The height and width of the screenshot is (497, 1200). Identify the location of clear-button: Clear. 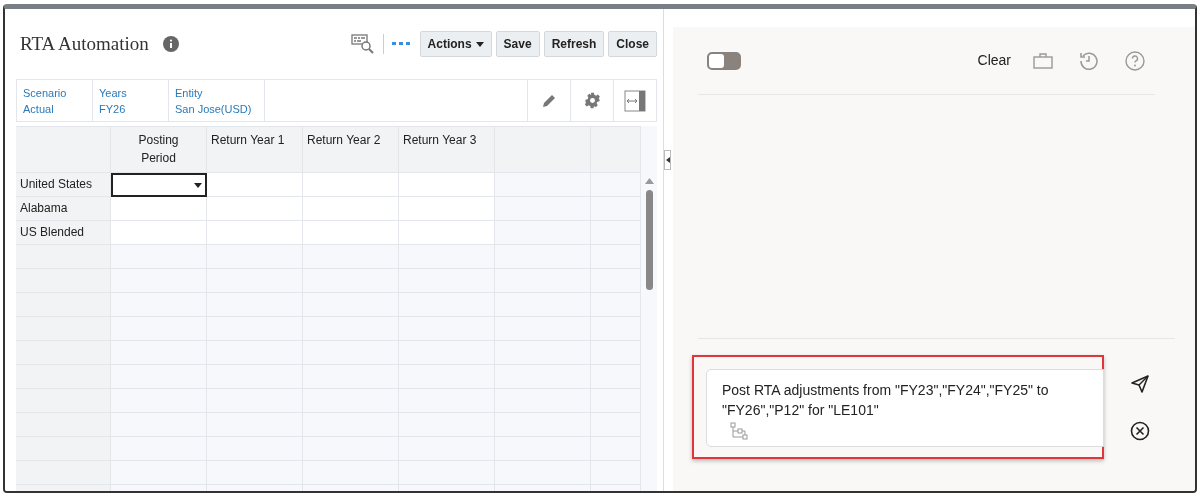
(994, 60).